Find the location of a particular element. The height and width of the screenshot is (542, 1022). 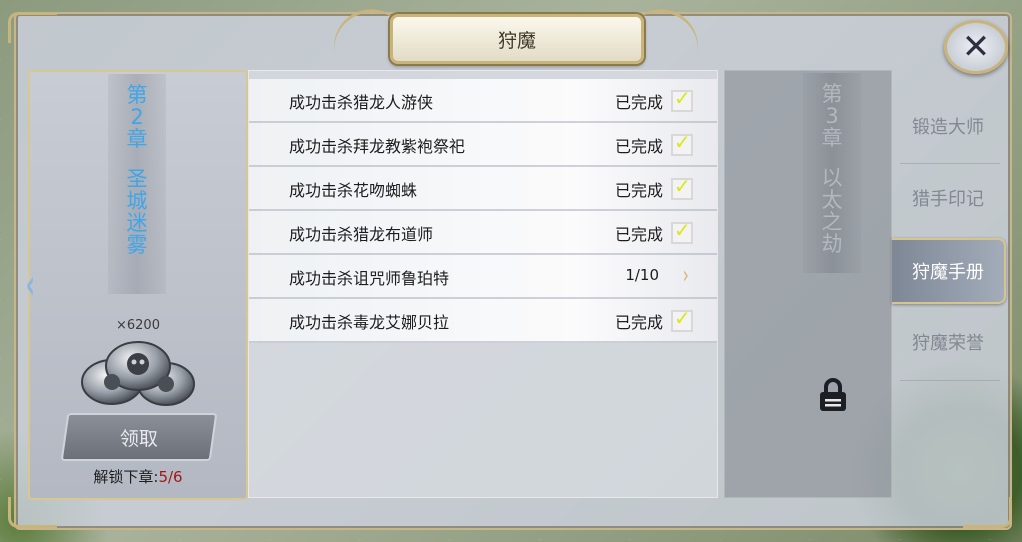

close-icon: ✕ is located at coordinates (976, 47).